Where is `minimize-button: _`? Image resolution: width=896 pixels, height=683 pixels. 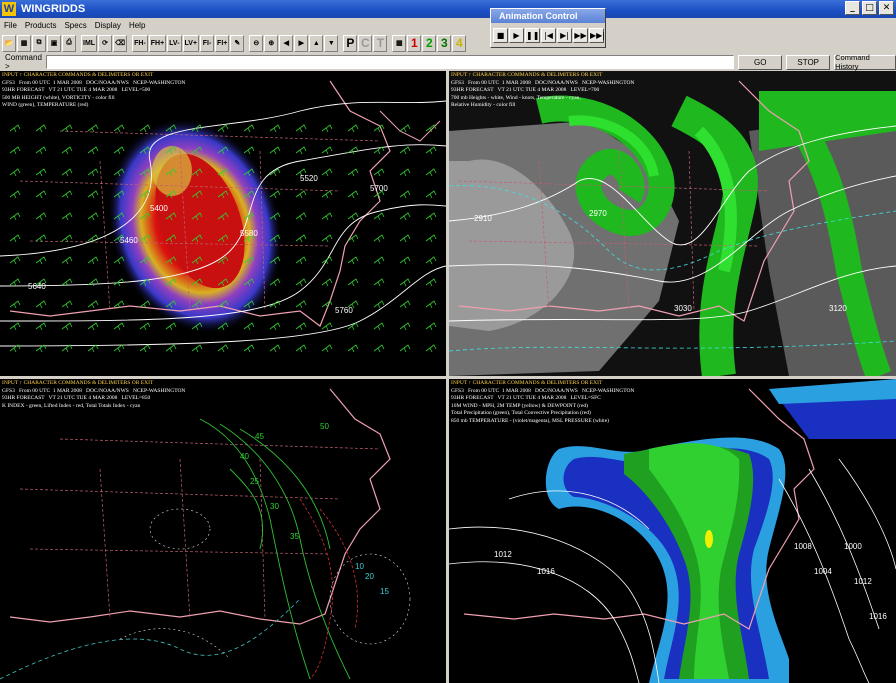
minimize-button: _ is located at coordinates (852, 8).